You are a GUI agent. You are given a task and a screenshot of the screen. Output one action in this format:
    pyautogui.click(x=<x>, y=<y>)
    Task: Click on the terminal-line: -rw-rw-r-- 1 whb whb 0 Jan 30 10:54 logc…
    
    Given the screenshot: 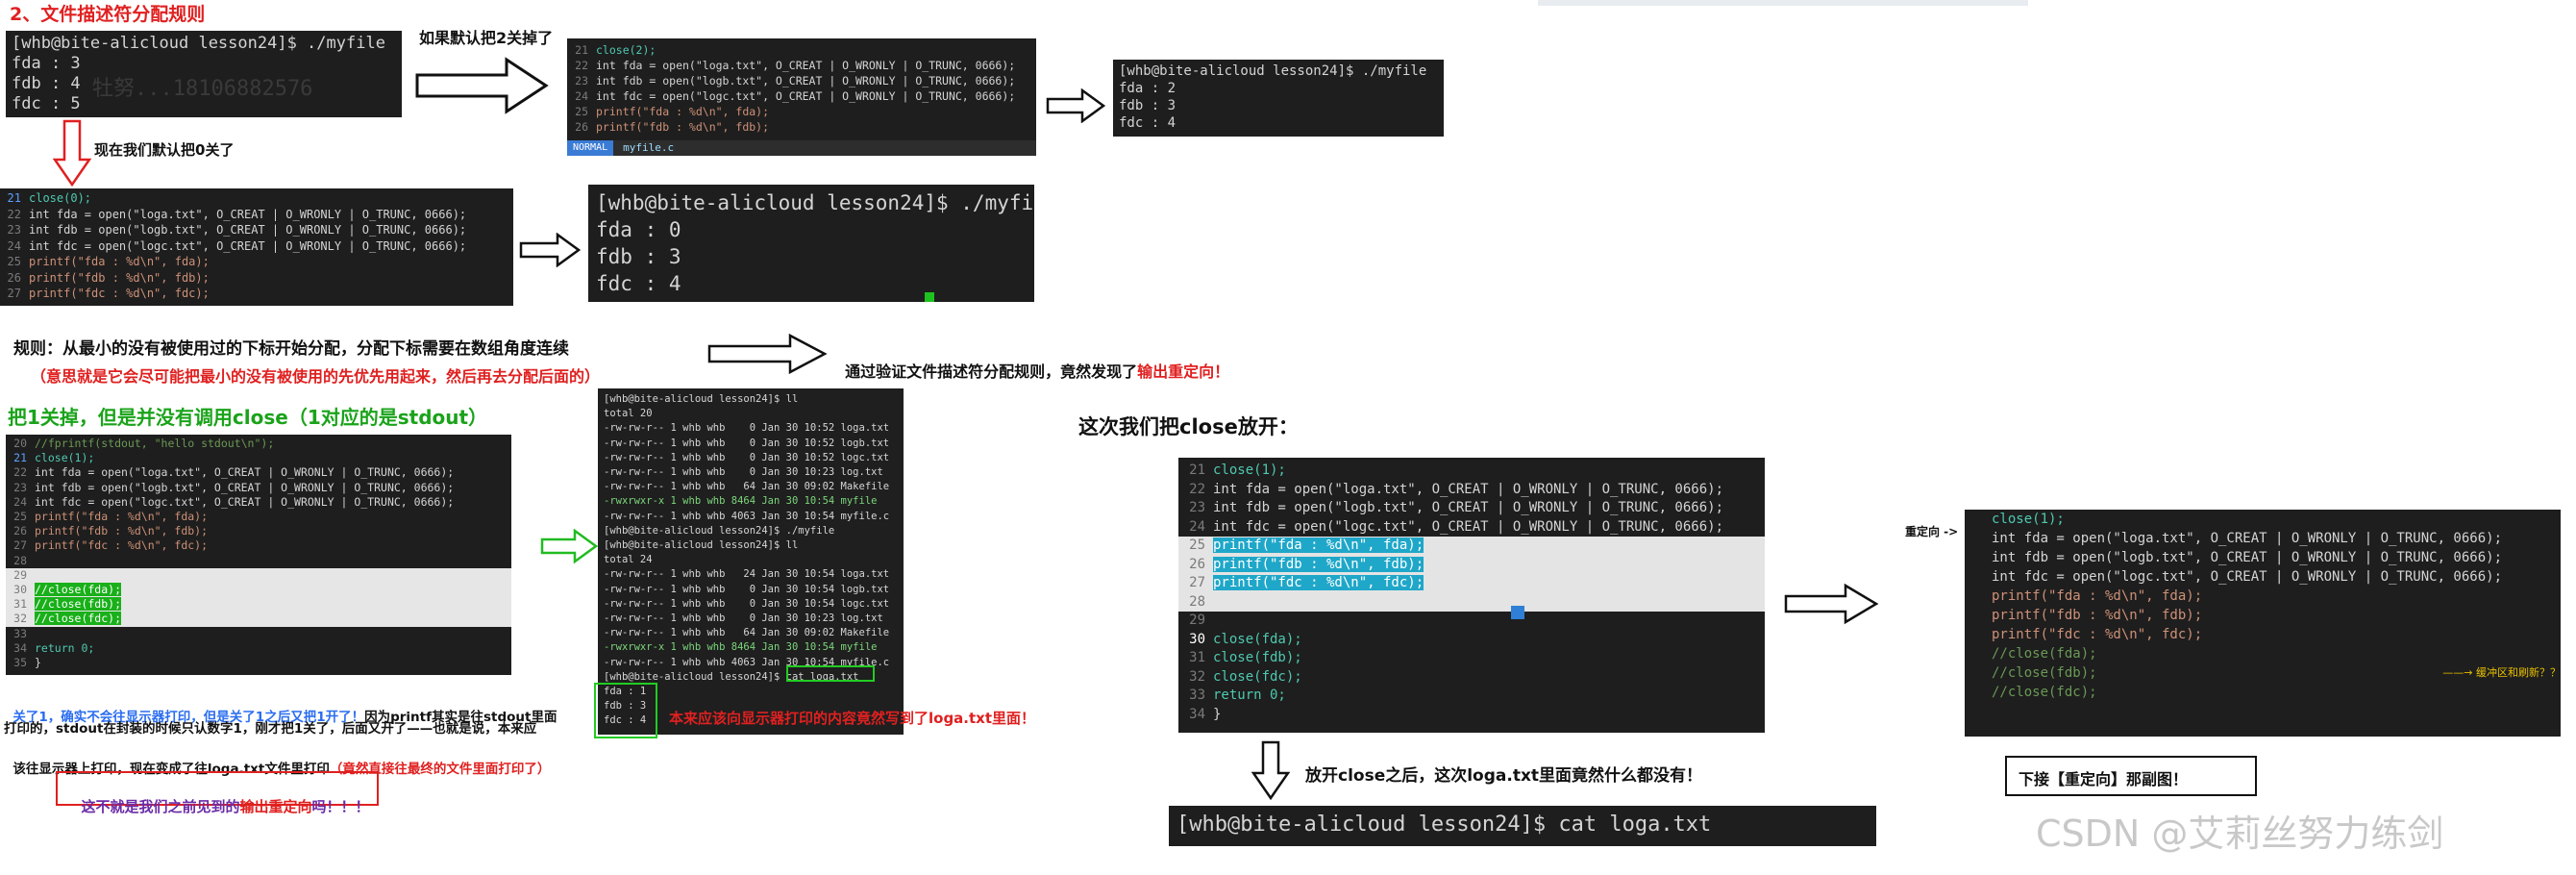 What is the action you would take?
    pyautogui.click(x=747, y=603)
    